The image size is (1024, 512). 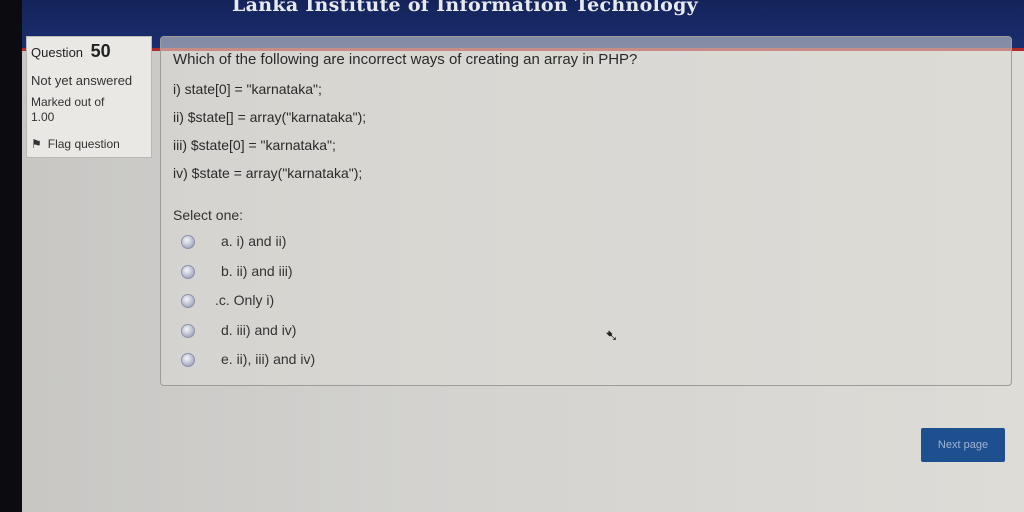 I want to click on question-label-text: Question, so click(x=57, y=52).